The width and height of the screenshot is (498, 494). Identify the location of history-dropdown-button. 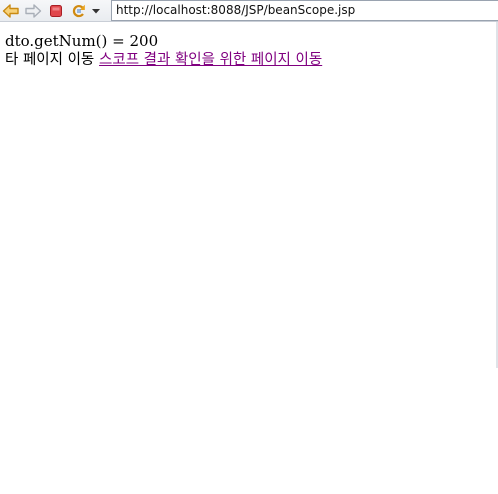
(96, 11).